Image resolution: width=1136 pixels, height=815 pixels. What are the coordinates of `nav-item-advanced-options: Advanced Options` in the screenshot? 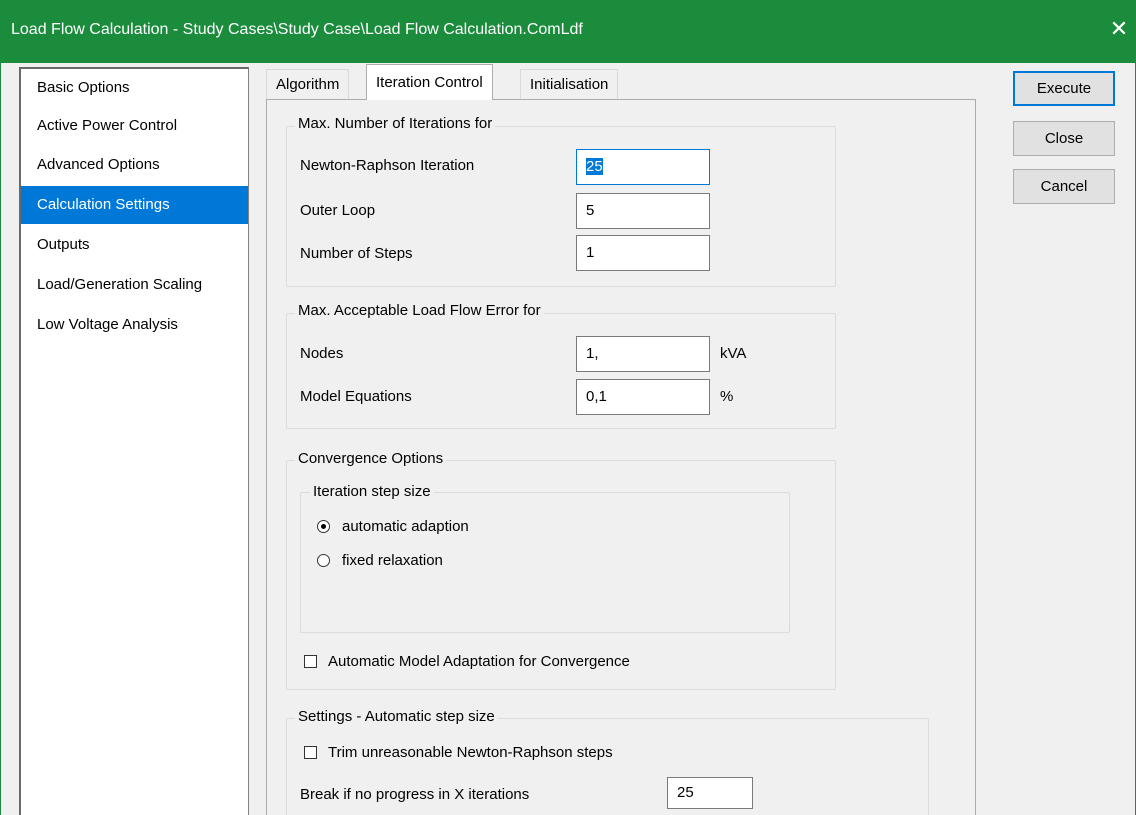 It's located at (134, 165).